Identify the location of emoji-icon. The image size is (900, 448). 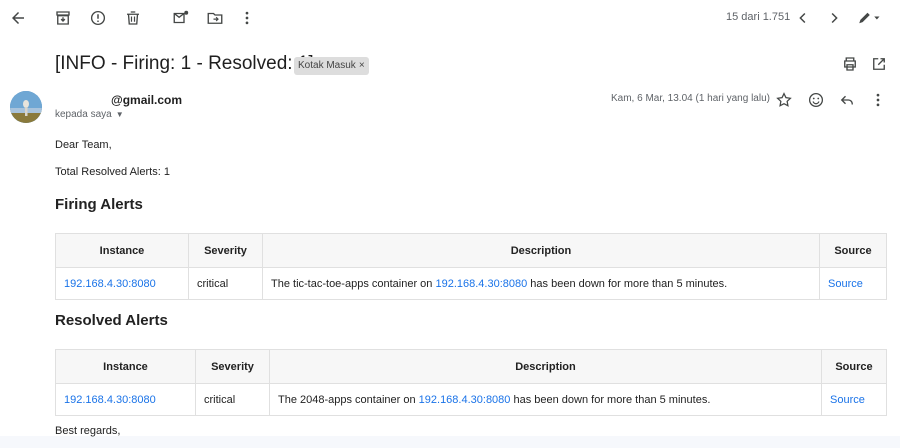
(816, 100).